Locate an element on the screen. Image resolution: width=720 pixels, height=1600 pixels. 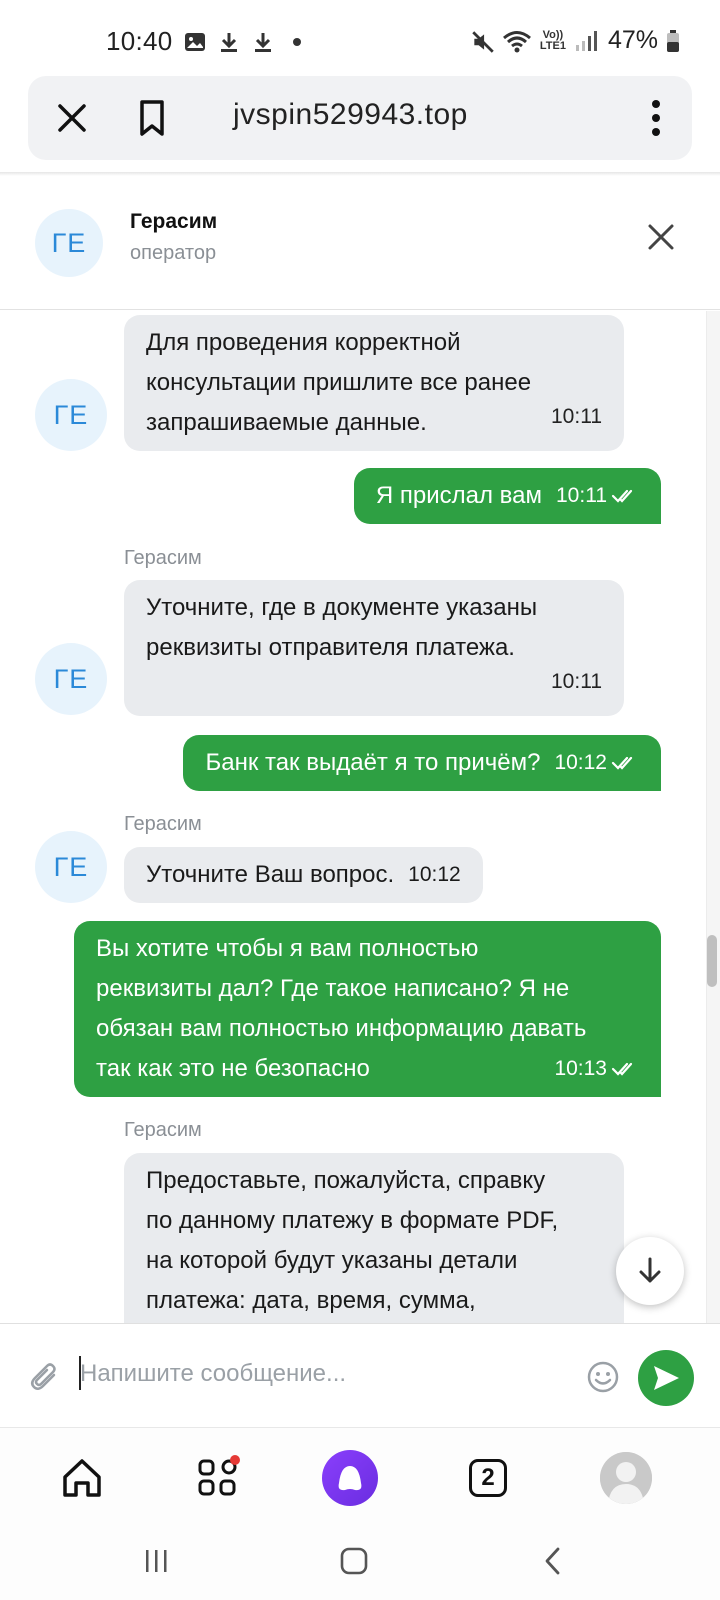
profile-icon is located at coordinates (626, 1478).